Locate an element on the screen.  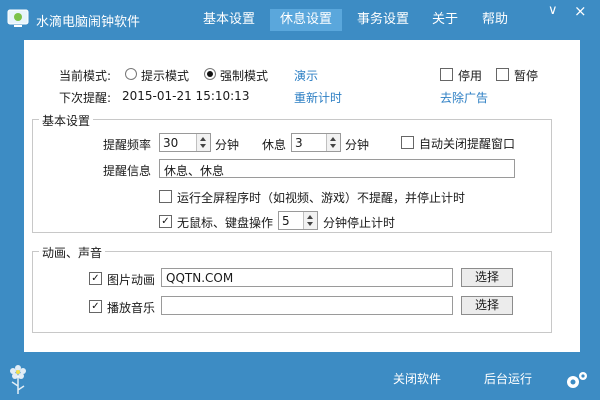
title-bar: 水滴电脑闹钟软件 基本设置 休息设置 事务设置 关于 帮助 ∨ × is located at coordinates (300, 20).